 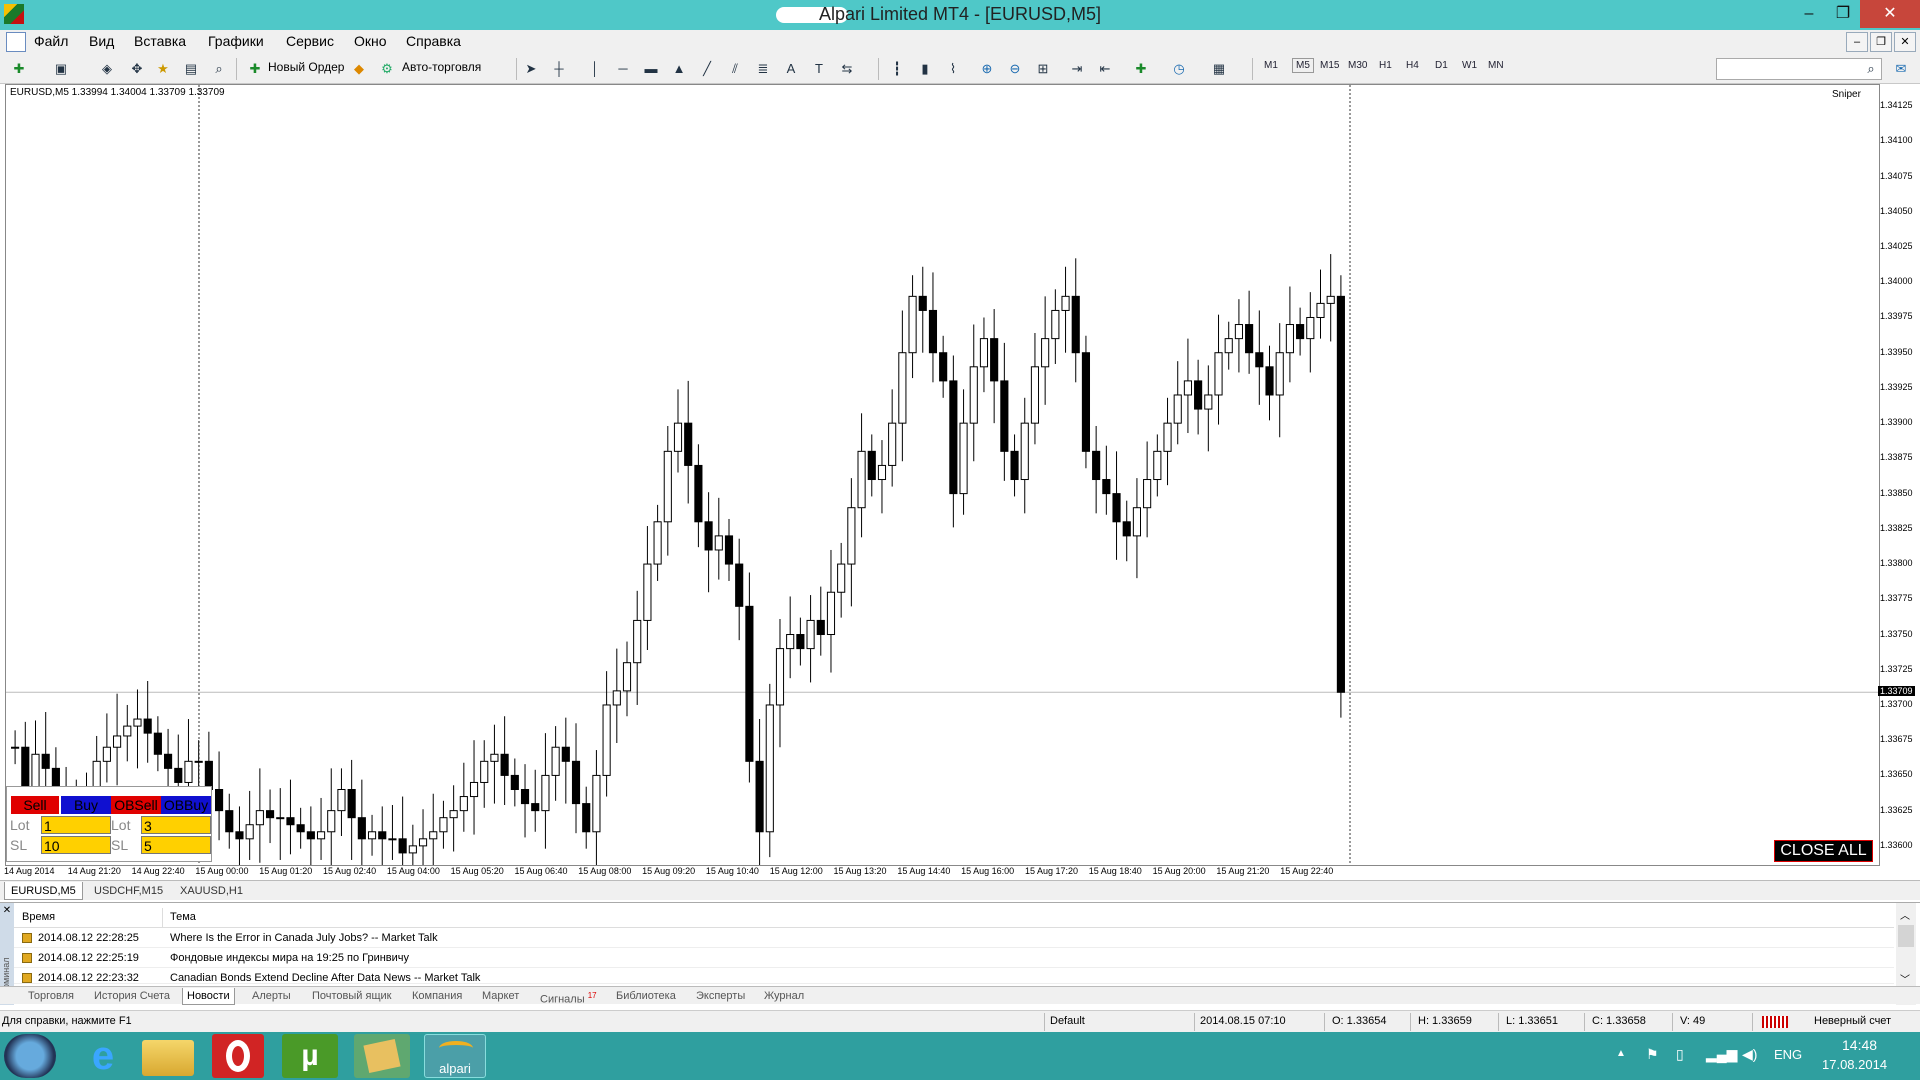 What do you see at coordinates (455, 1056) in the screenshot?
I see `alpari-taskbar-button: alpari` at bounding box center [455, 1056].